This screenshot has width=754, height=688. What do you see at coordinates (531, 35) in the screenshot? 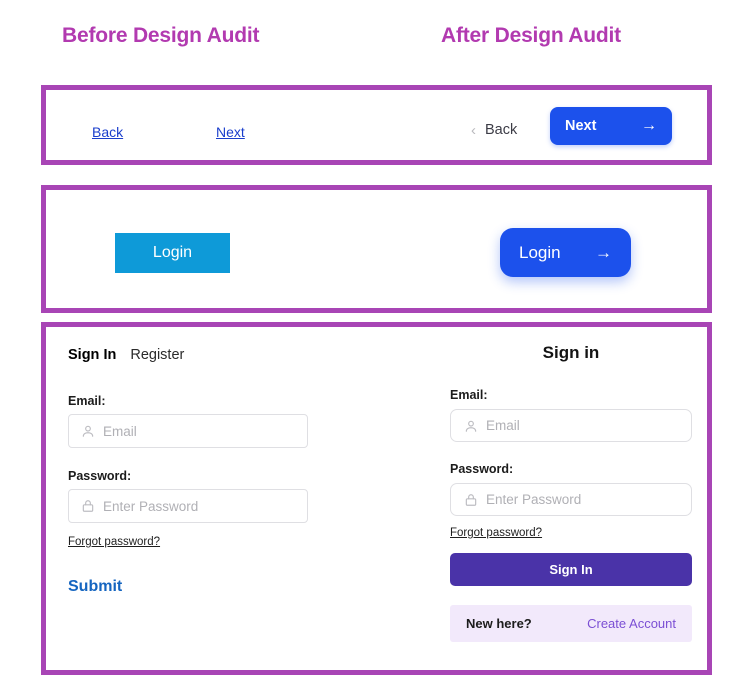
I see `heading-after: After Design Audit` at bounding box center [531, 35].